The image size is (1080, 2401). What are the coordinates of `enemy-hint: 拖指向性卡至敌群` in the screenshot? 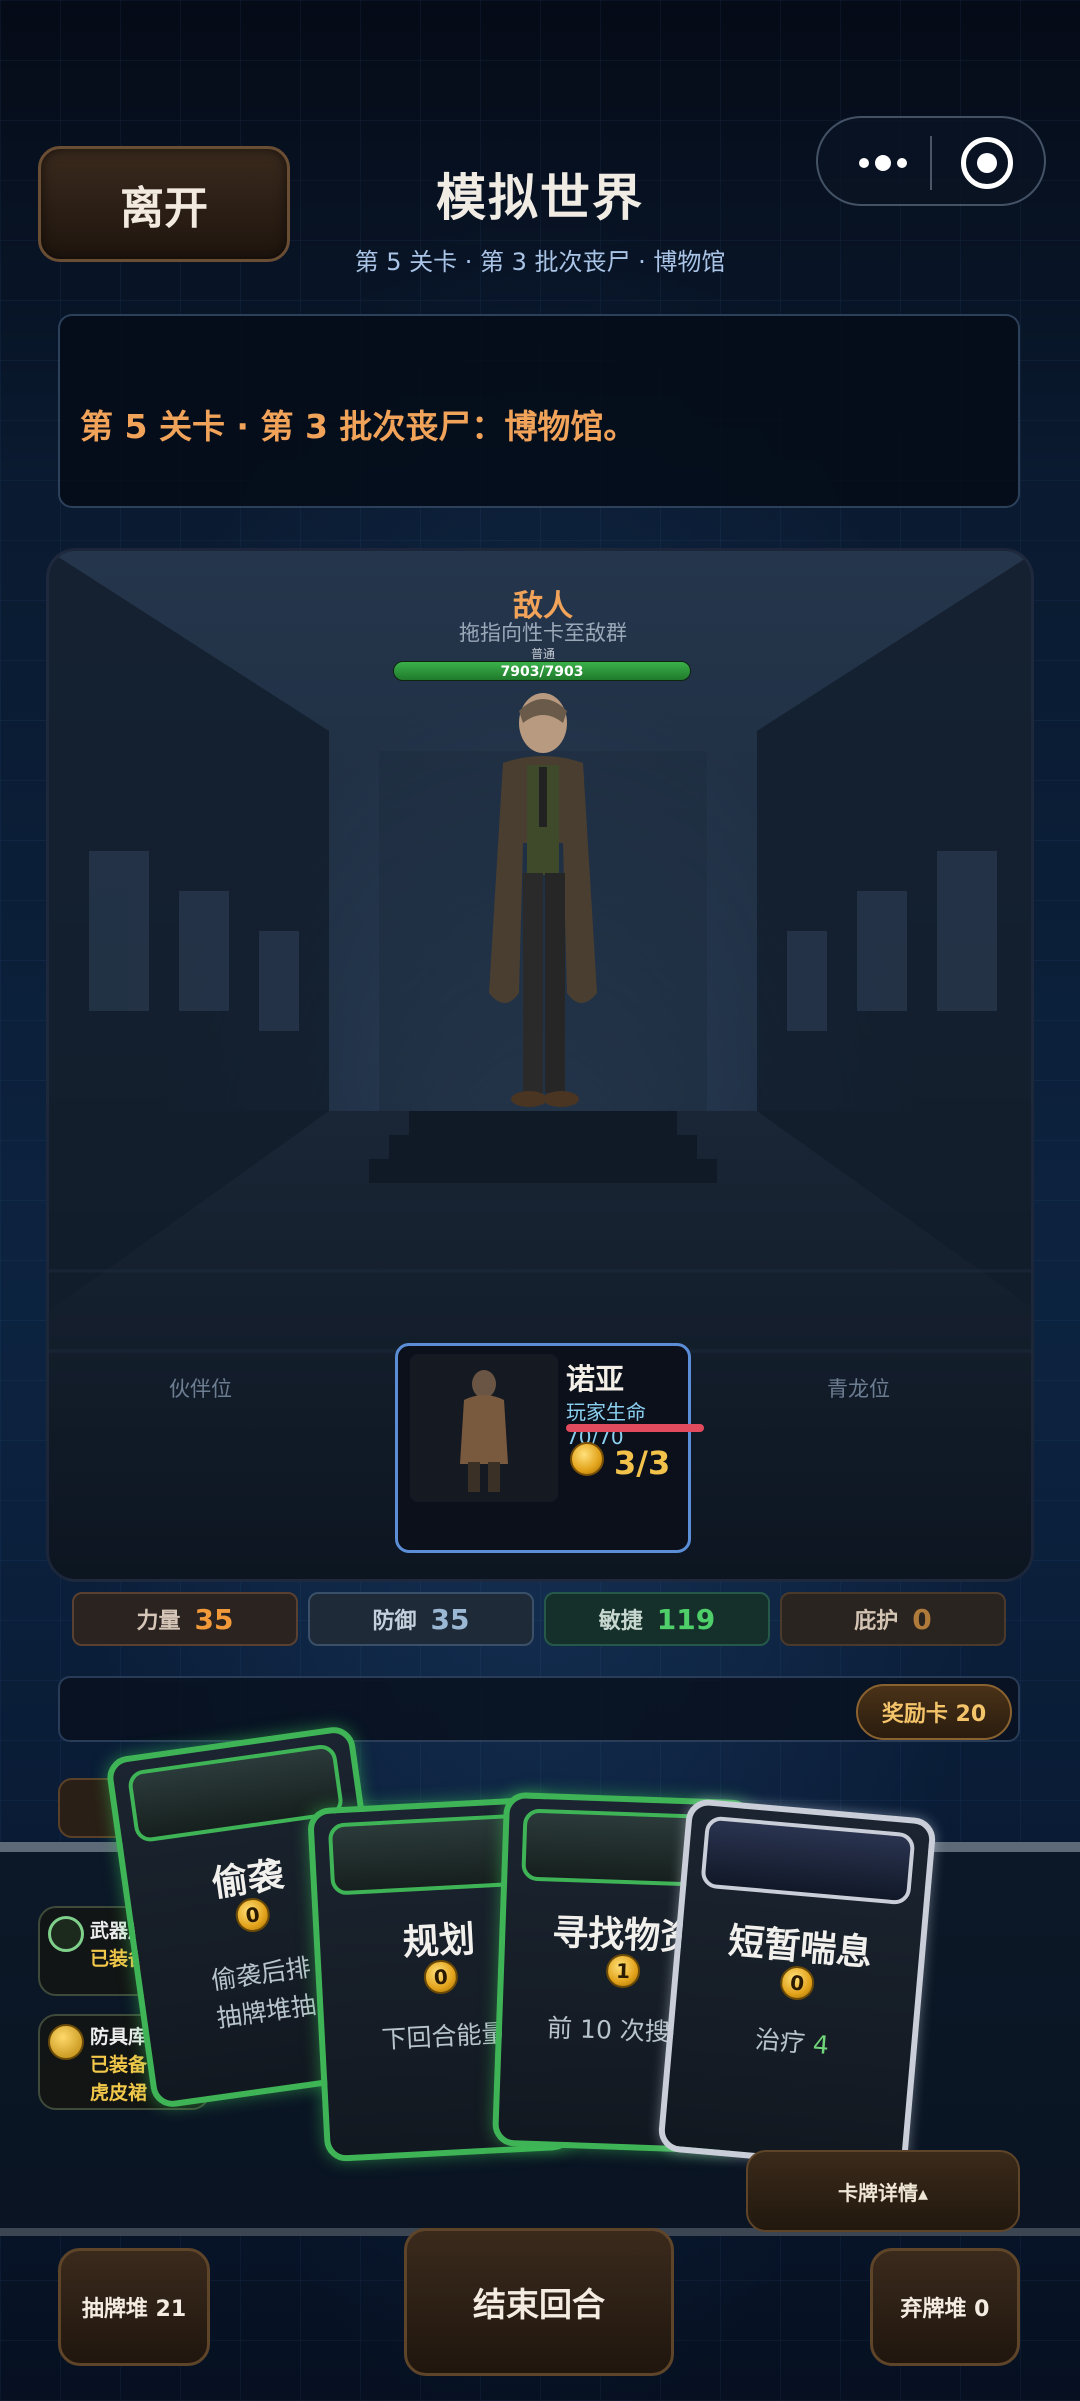 It's located at (543, 633).